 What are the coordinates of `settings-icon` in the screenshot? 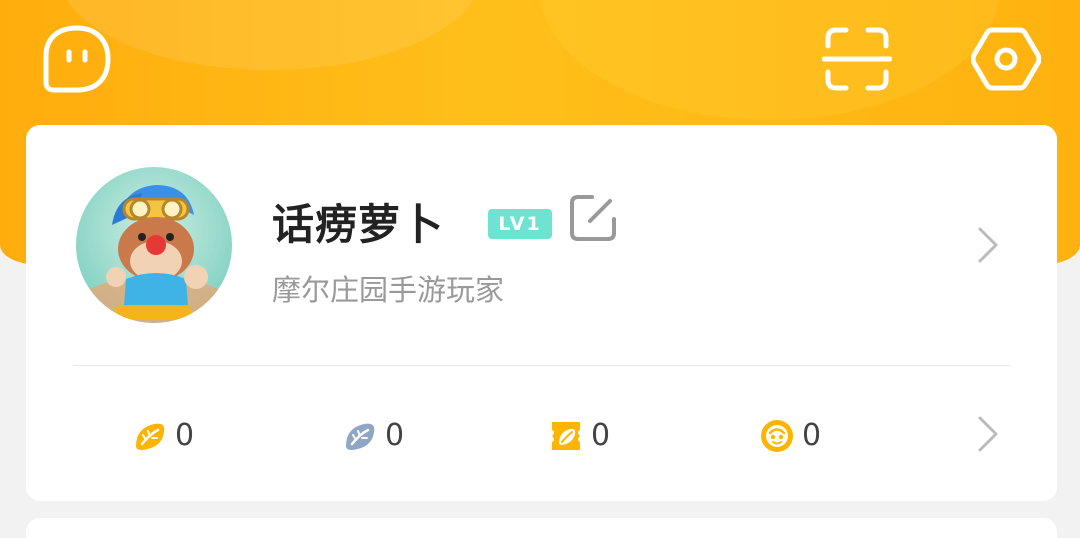 It's located at (1006, 59).